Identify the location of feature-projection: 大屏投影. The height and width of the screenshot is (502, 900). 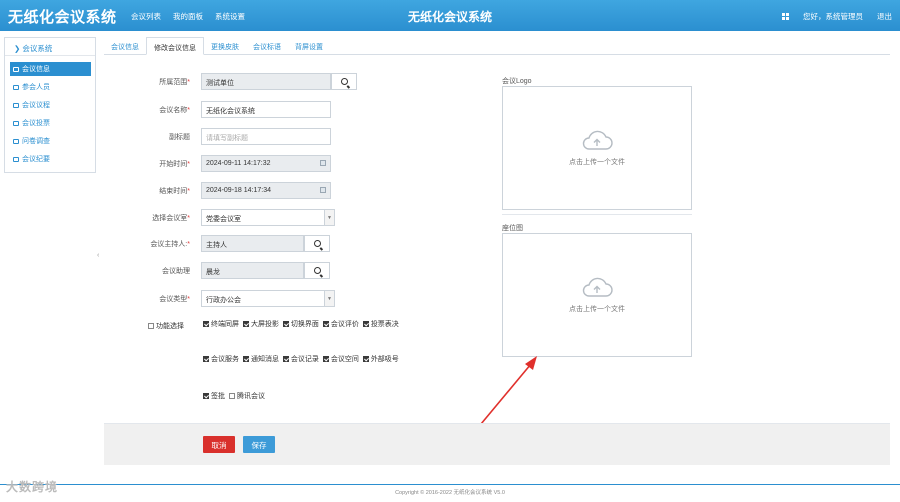
(260, 324).